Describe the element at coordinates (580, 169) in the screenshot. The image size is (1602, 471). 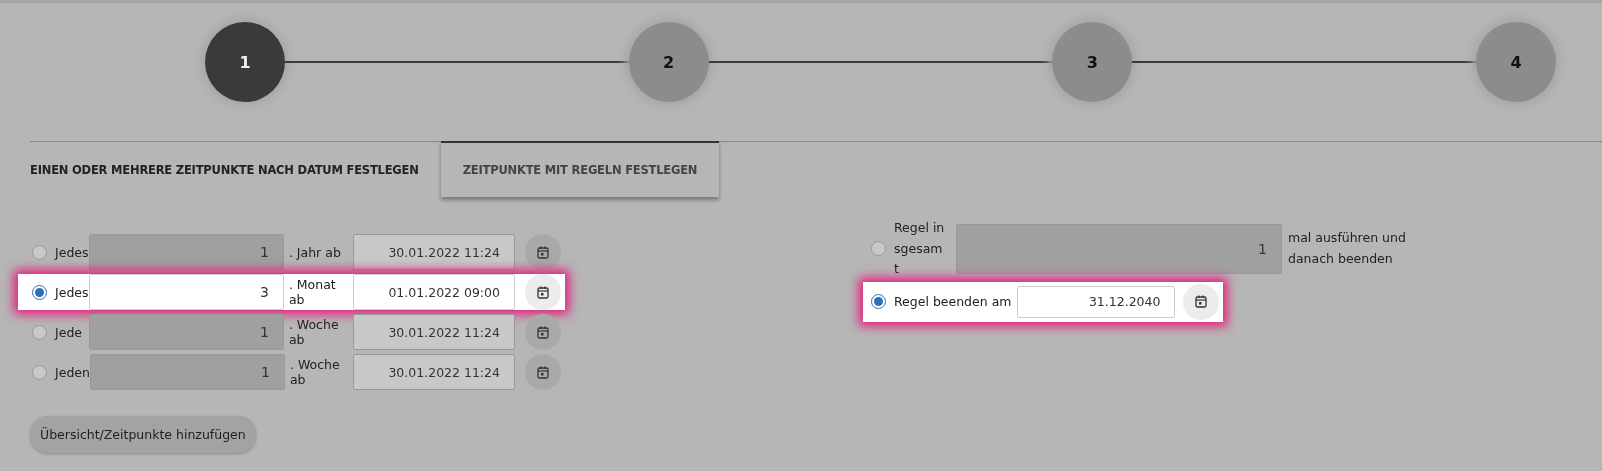
I see `tab: ZEITPUNKTE MIT REGELN FESTLEGEN` at that location.